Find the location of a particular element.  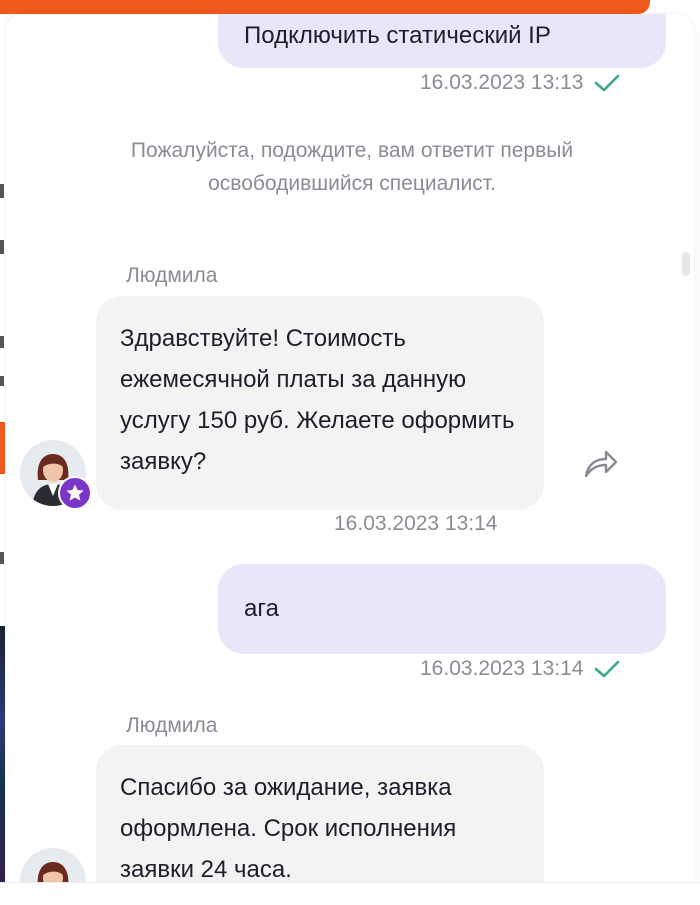

bottom-bar is located at coordinates (350, 893).